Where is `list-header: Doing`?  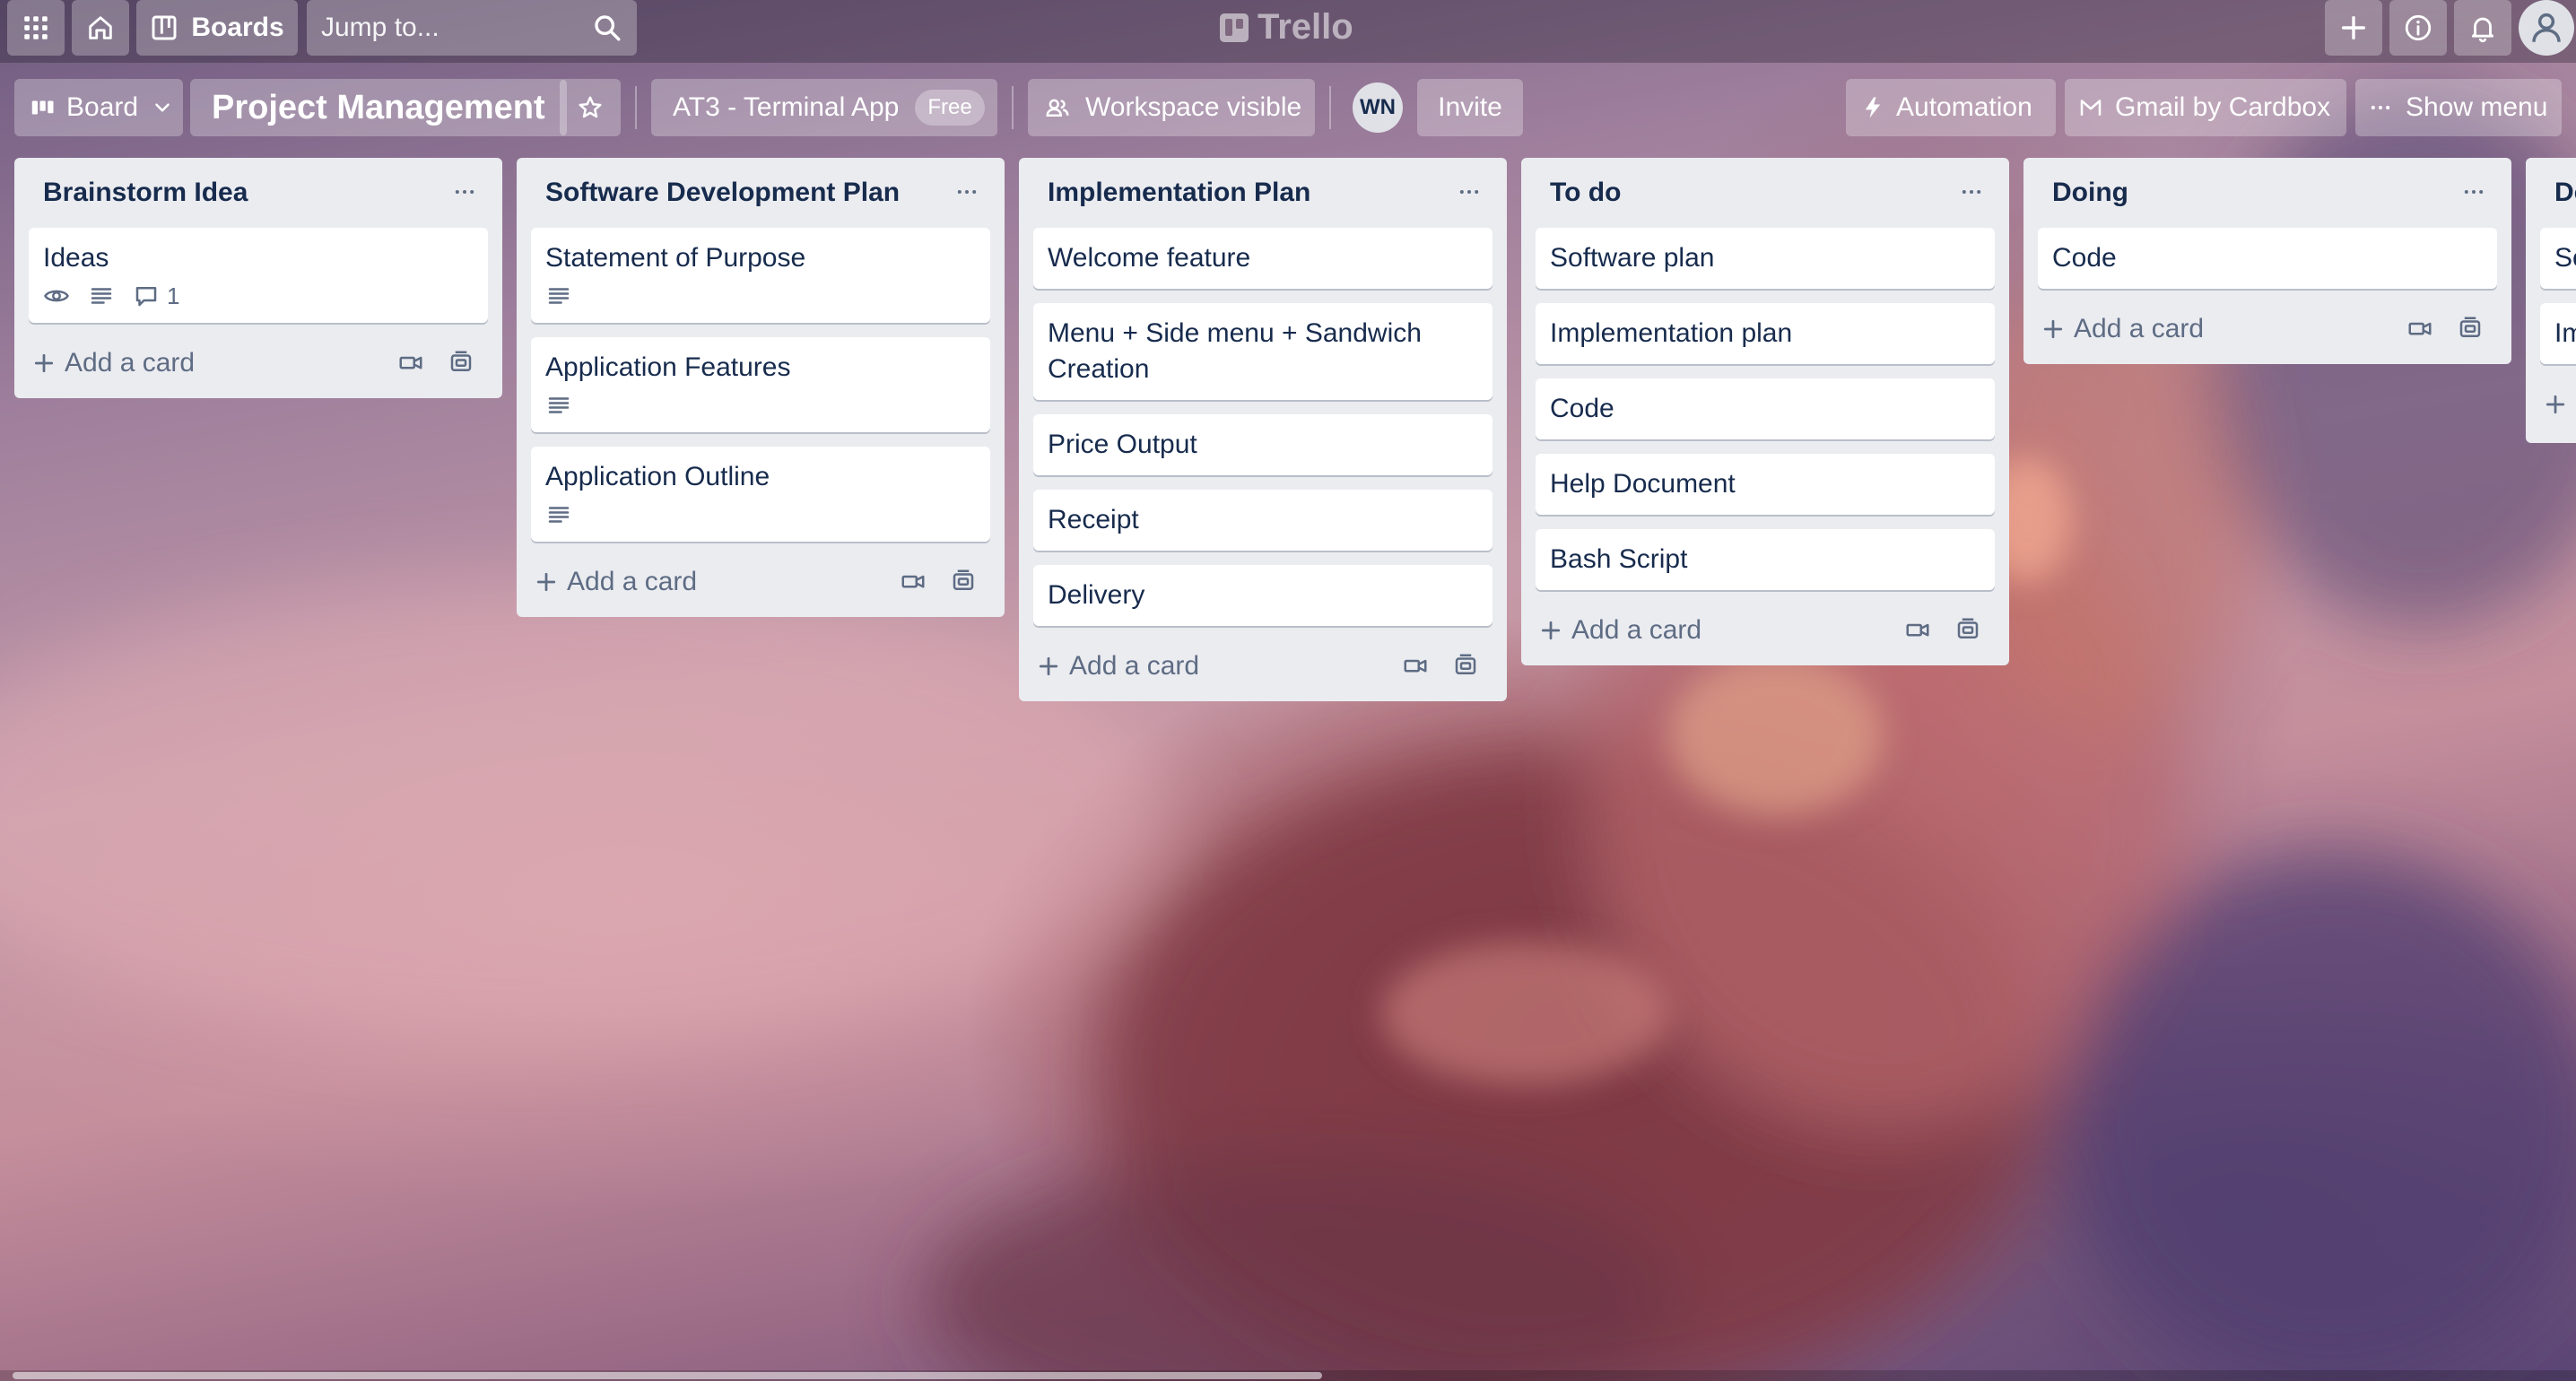 list-header: Doing is located at coordinates (2267, 193).